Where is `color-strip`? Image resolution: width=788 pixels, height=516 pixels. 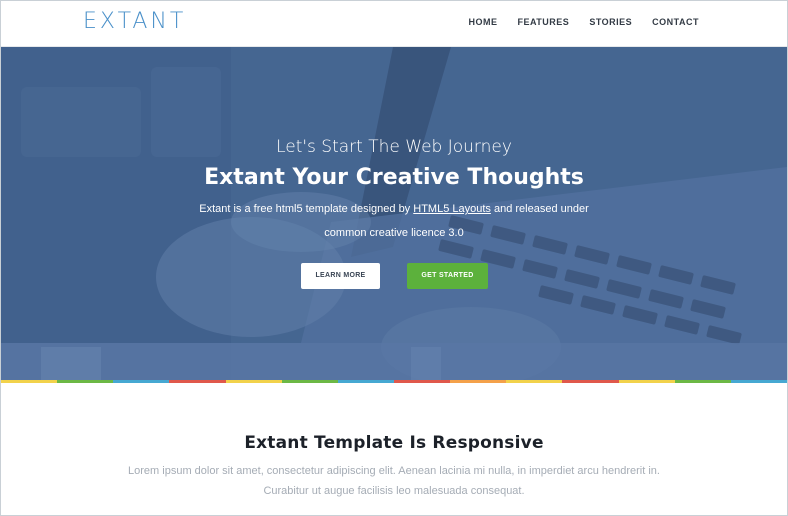 color-strip is located at coordinates (394, 381).